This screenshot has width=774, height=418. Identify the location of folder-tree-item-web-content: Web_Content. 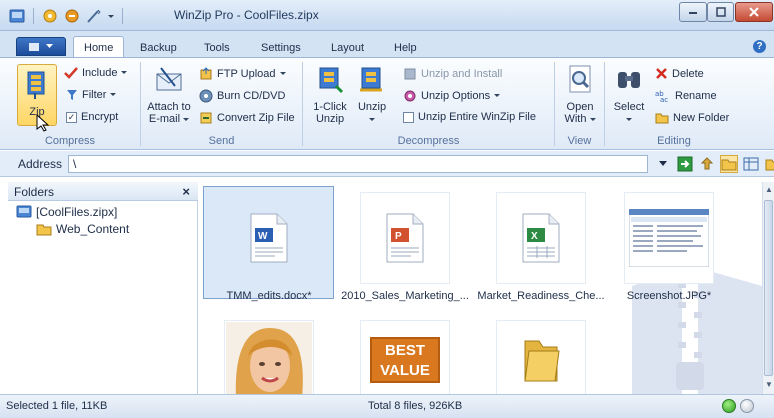
(82, 229).